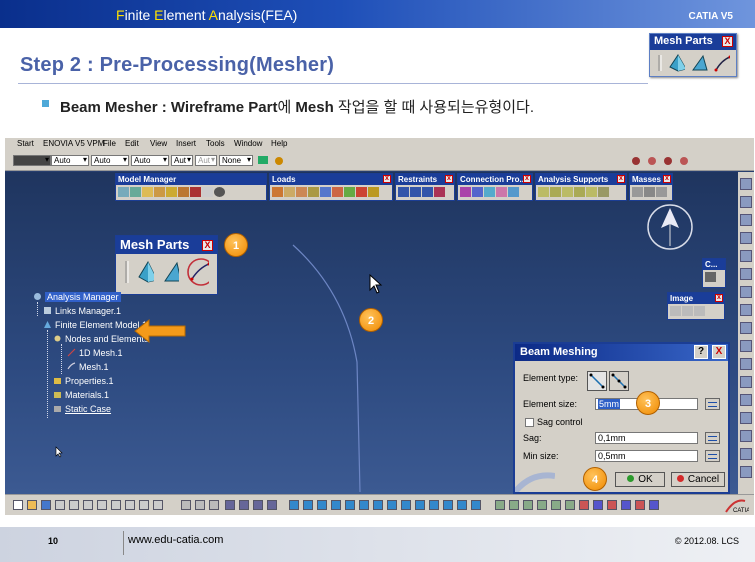 Image resolution: width=755 pixels, height=562 pixels. I want to click on graphic-properties-bar: Auto Auto Auto Aut Aut None, so click(379, 161).